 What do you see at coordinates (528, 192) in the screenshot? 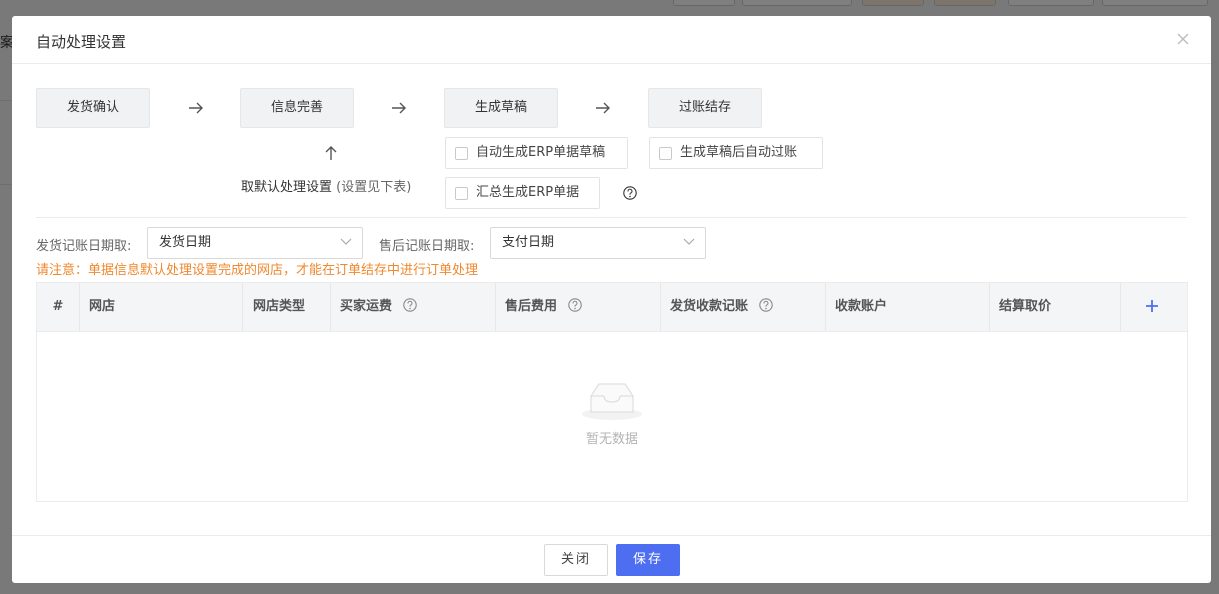
I see `merge-generate-label: 汇总生成ERP单据` at bounding box center [528, 192].